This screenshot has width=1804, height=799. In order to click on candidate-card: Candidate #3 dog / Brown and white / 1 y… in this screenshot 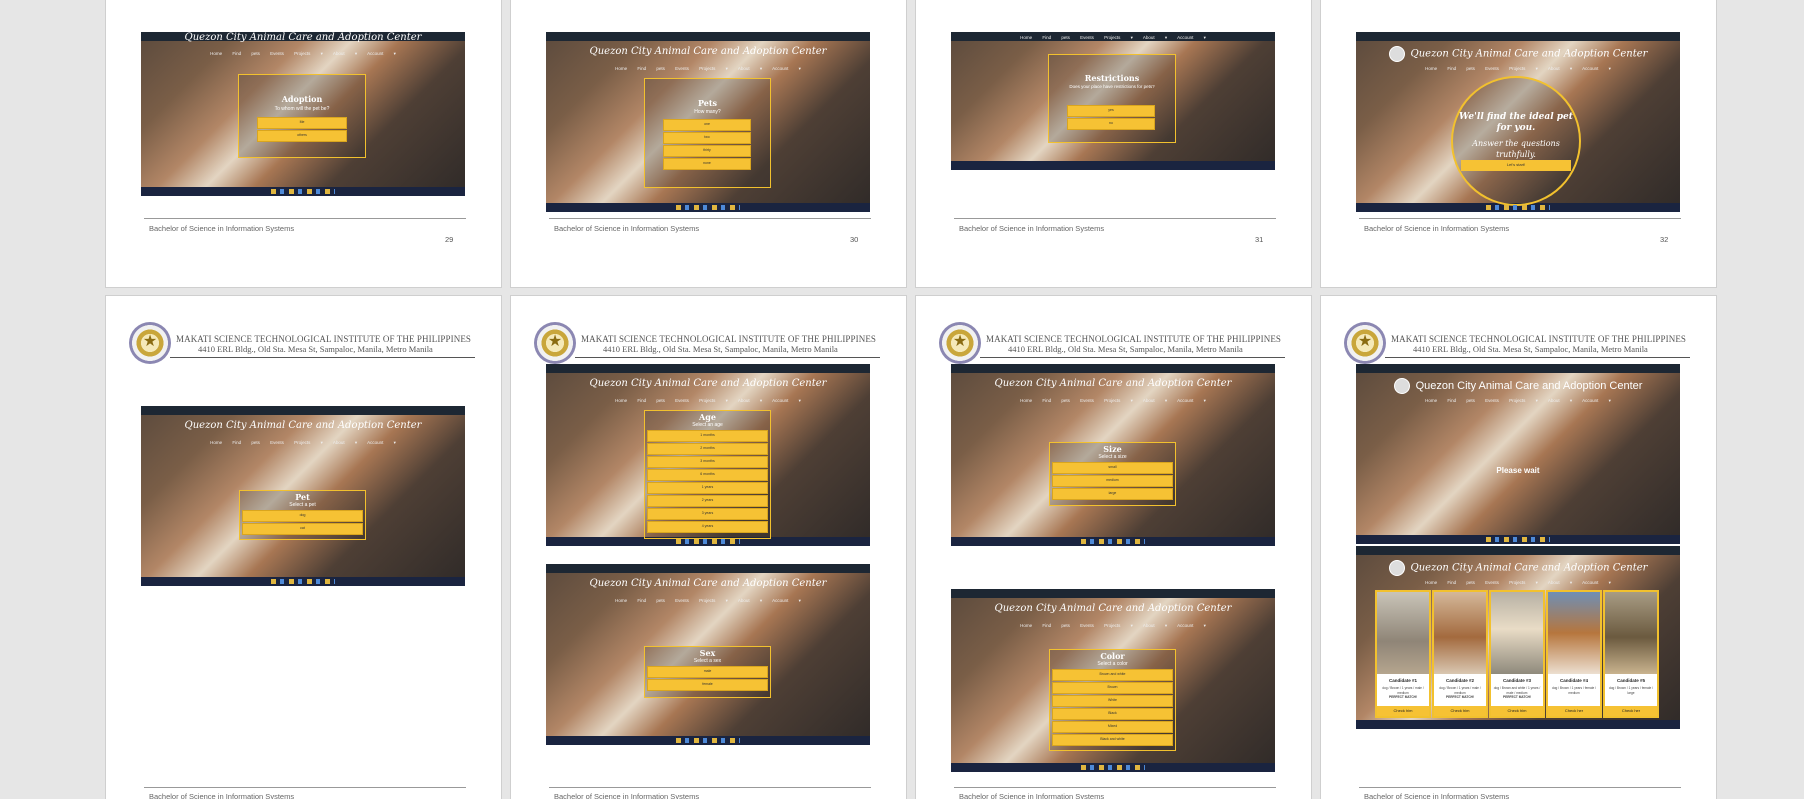, I will do `click(1517, 654)`.